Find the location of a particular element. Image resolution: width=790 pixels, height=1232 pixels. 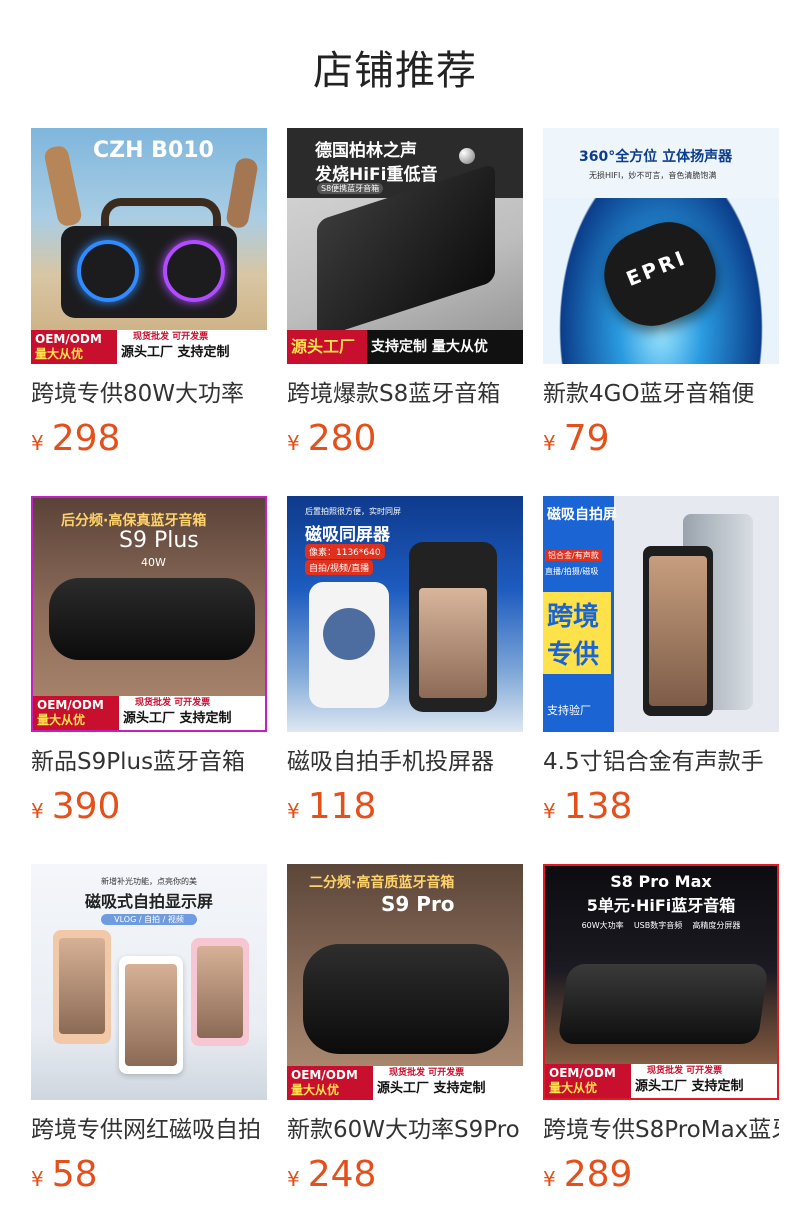

page-title: 店铺推荐 is located at coordinates (395, 71).